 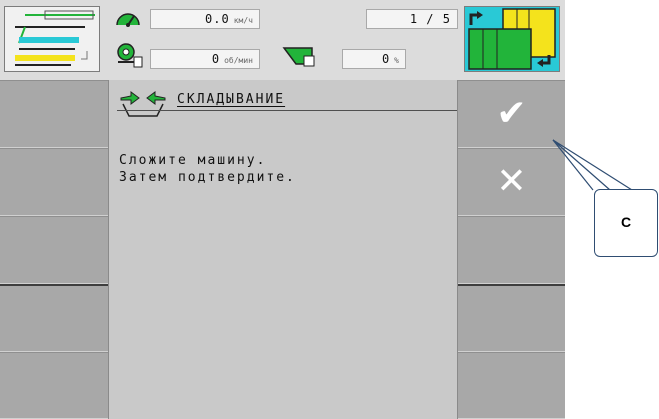 I want to click on callout-label: C, so click(x=626, y=222).